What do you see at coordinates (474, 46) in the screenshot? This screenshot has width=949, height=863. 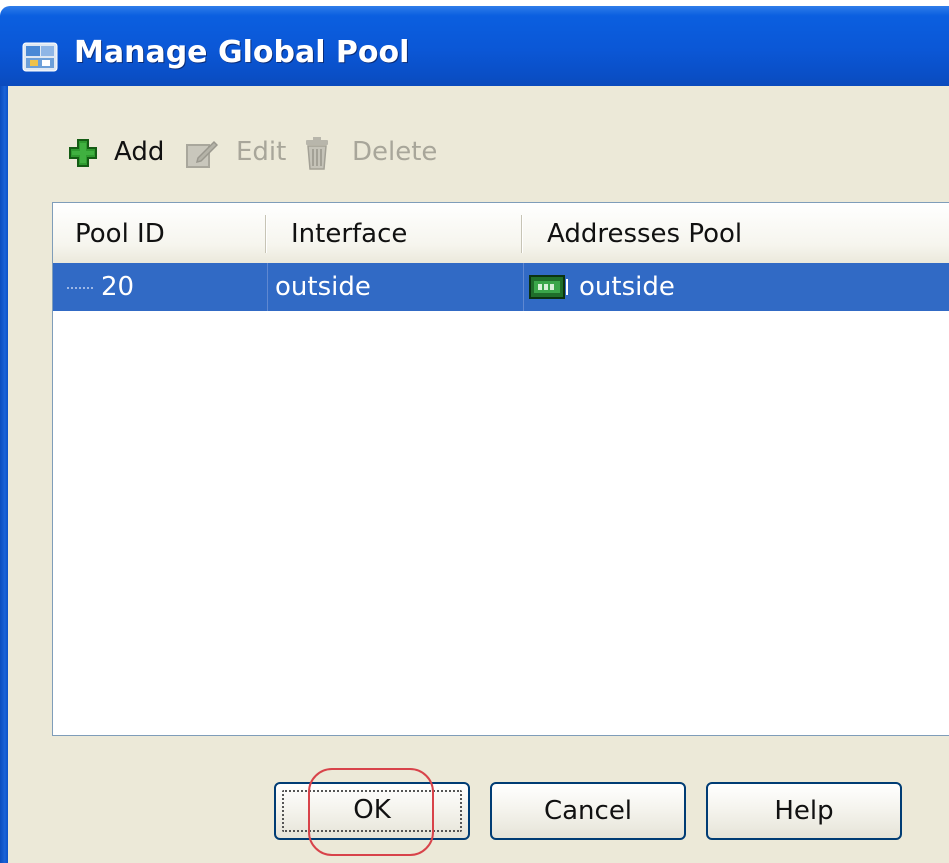 I see `title-bar: Manage Global Pool` at bounding box center [474, 46].